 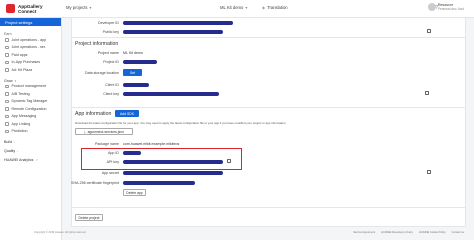 I want to click on sidebar-item-joint-ops-app: Joint operations - app, so click(x=30, y=40).